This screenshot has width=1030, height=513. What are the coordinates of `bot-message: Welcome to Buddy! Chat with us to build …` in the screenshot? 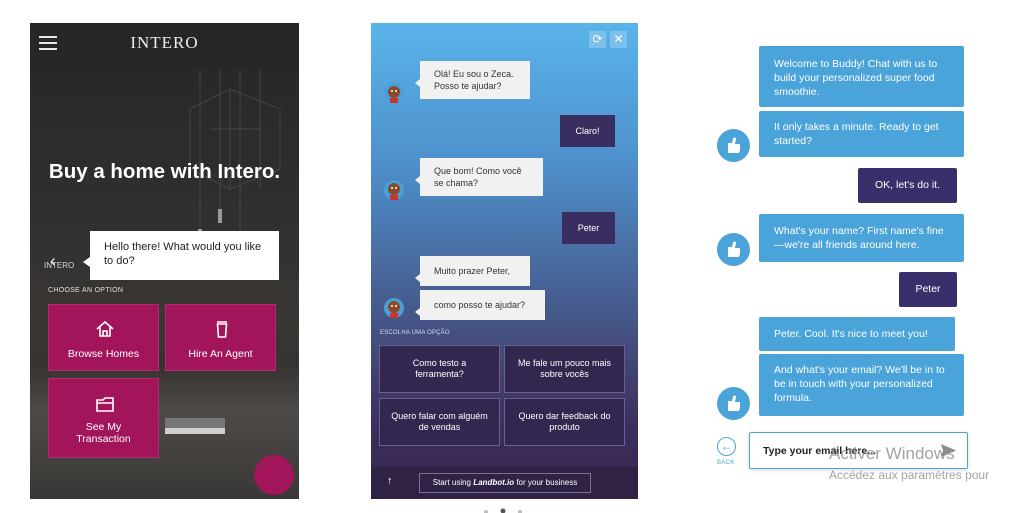 It's located at (861, 76).